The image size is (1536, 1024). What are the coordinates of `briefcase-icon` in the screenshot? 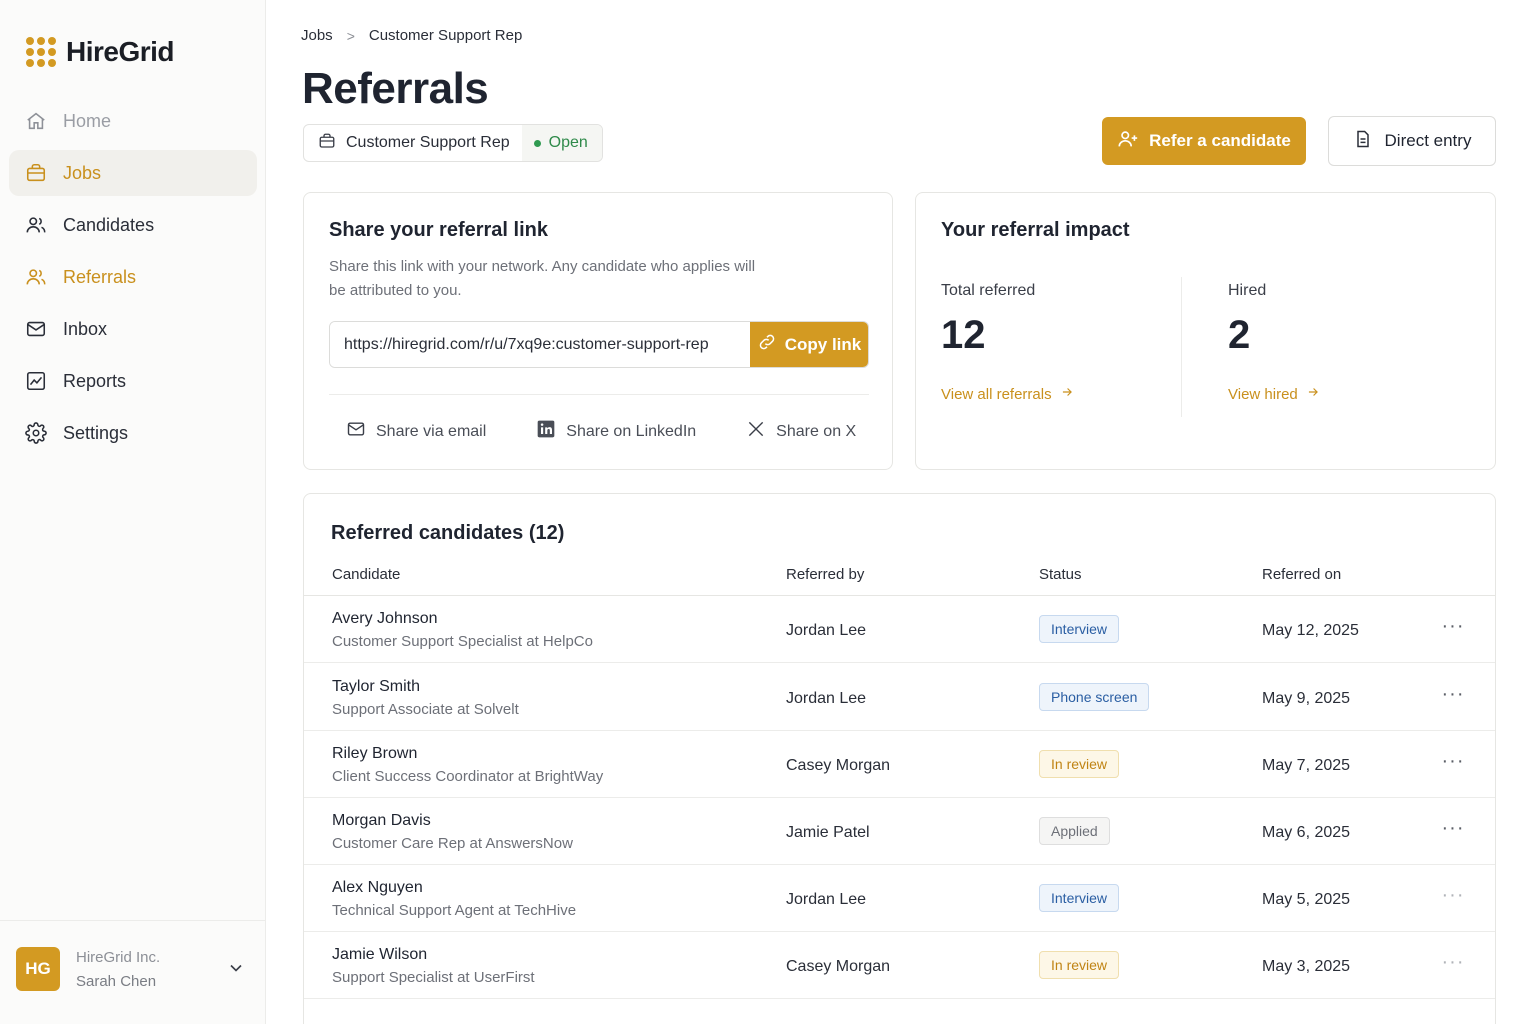 It's located at (36, 173).